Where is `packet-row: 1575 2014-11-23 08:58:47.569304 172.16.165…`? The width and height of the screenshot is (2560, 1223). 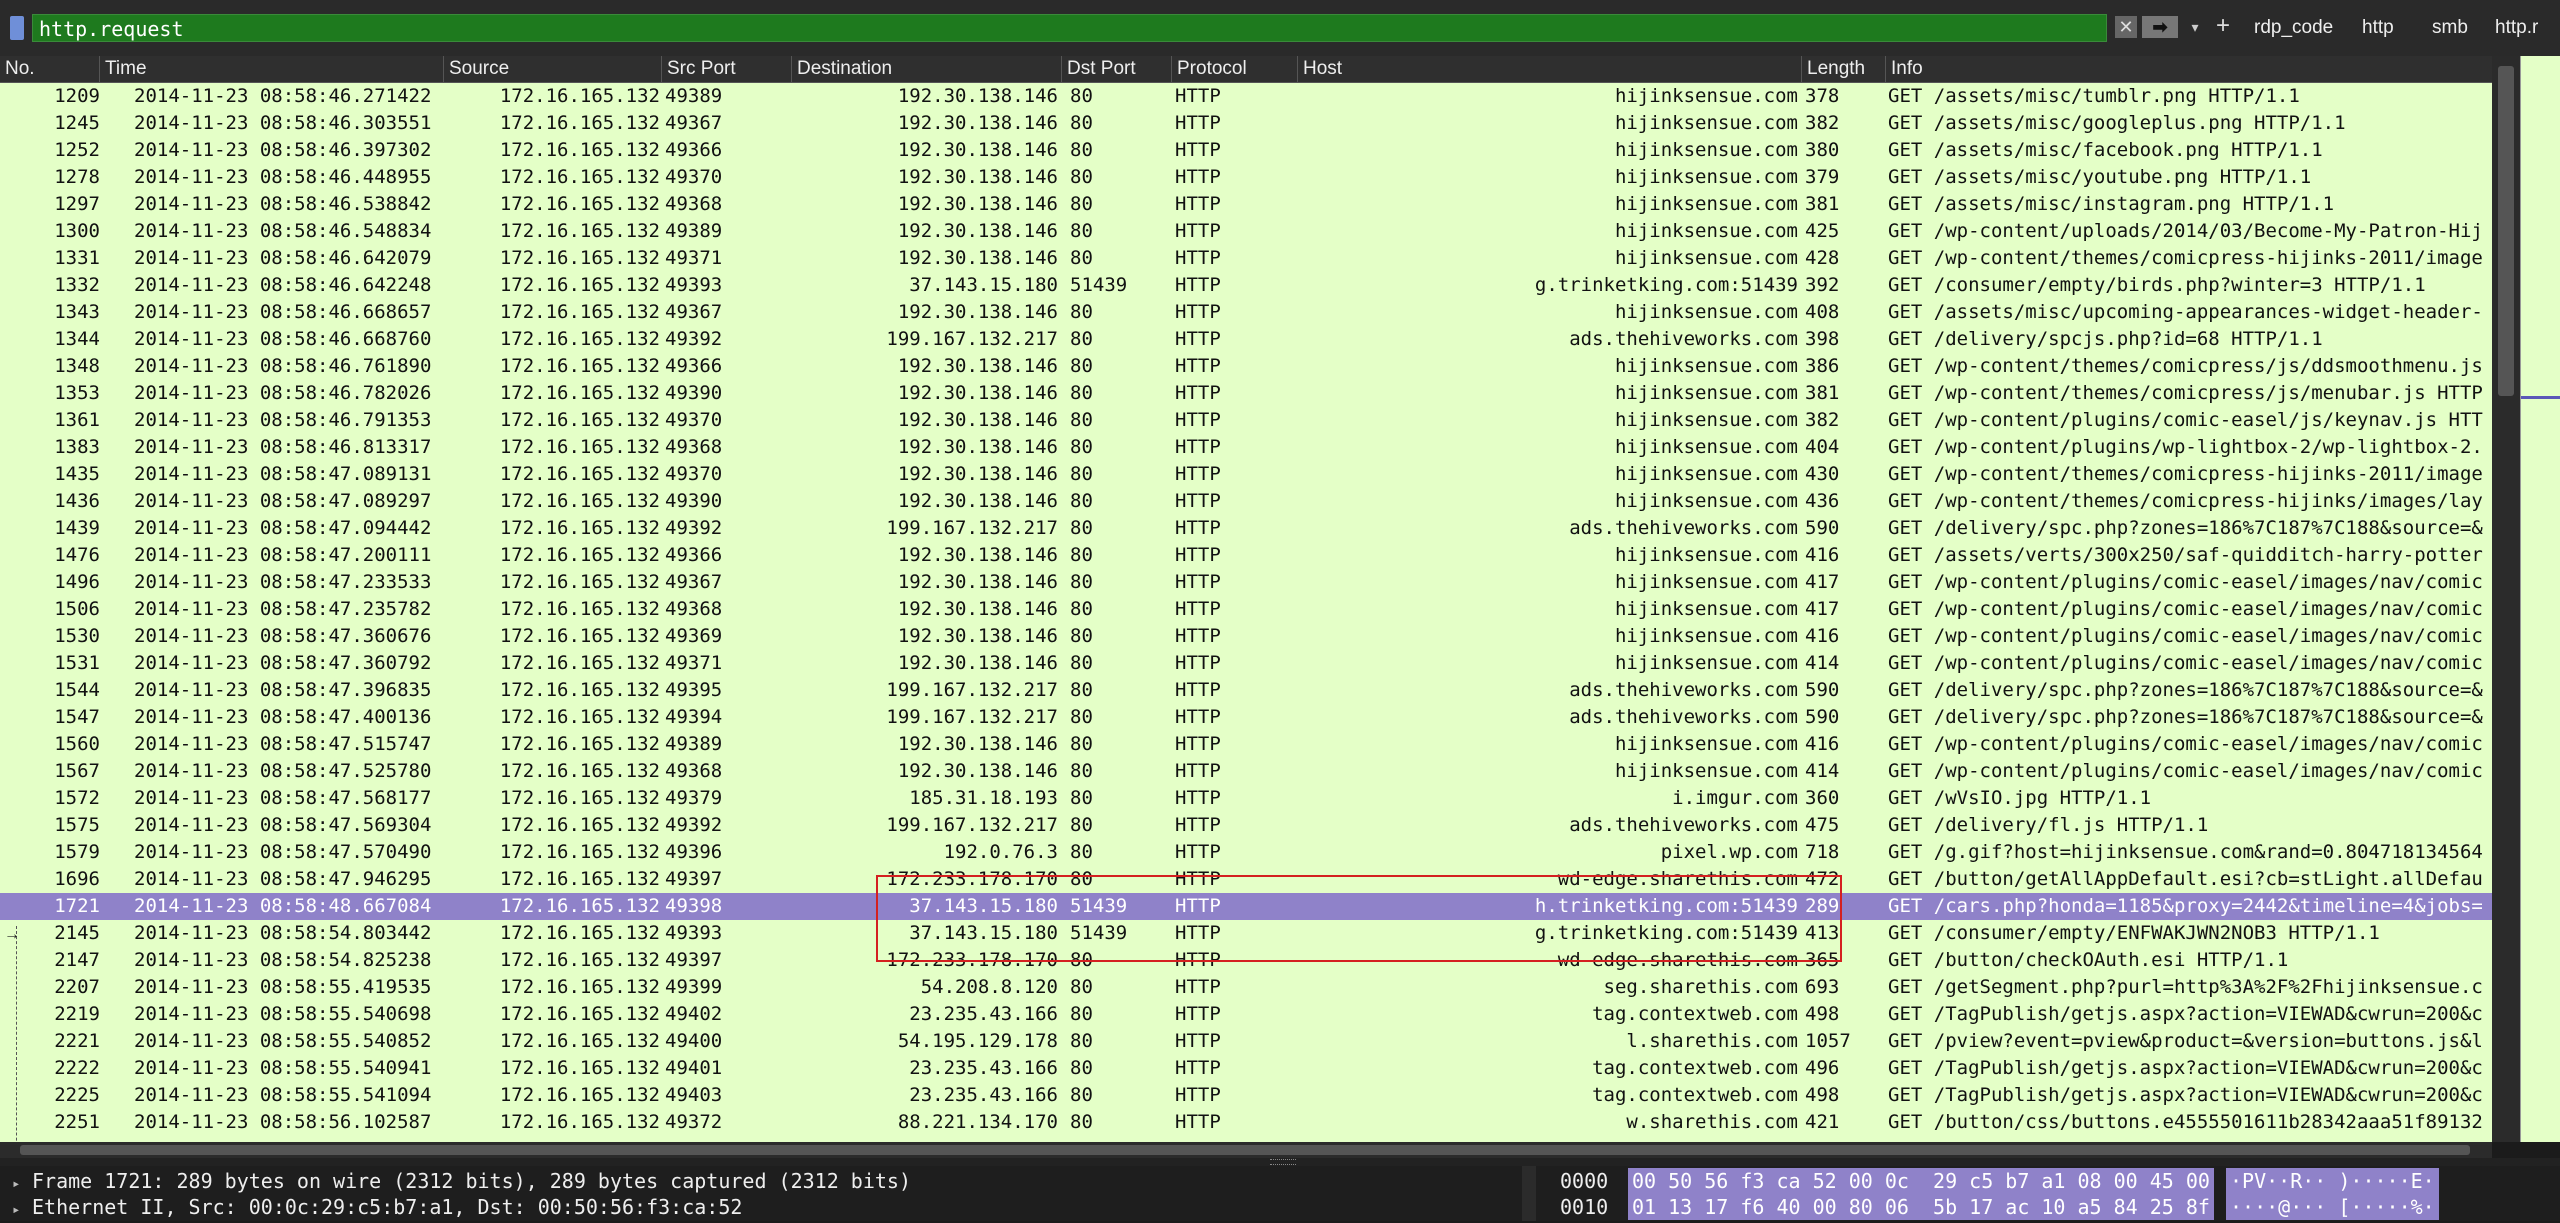
packet-row: 1575 2014-11-23 08:58:47.569304 172.16.165… is located at coordinates (1246, 825).